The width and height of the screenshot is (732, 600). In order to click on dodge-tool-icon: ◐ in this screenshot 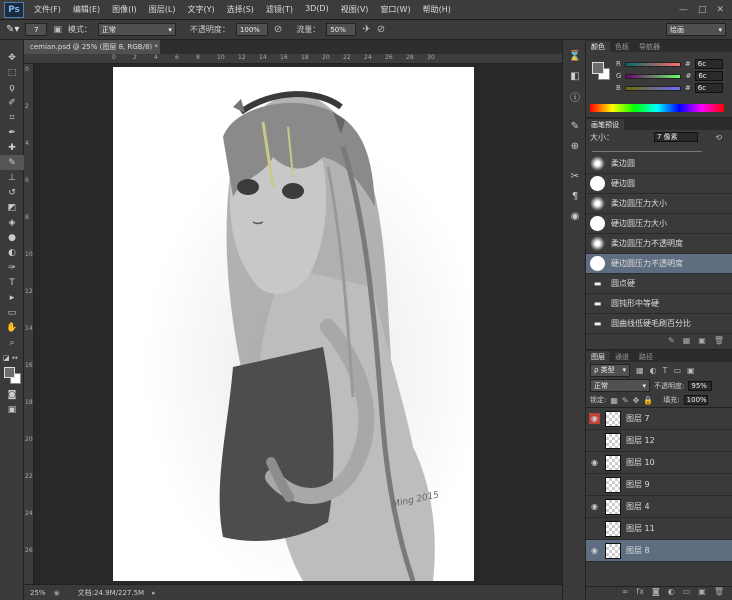, I will do `click(12, 252)`.